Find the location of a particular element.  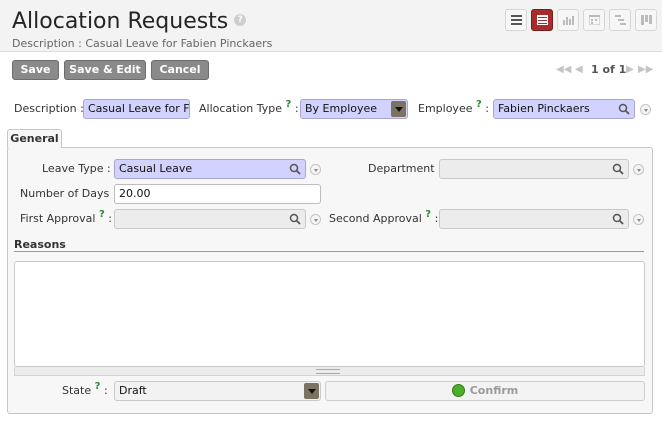

calendar-view-button is located at coordinates (594, 20).